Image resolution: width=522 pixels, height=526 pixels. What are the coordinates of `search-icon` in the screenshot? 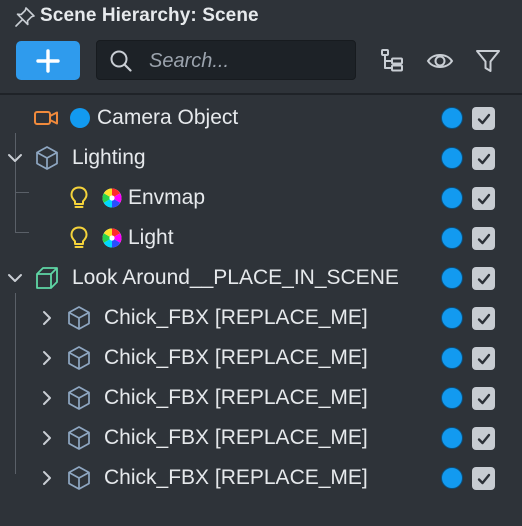 It's located at (121, 61).